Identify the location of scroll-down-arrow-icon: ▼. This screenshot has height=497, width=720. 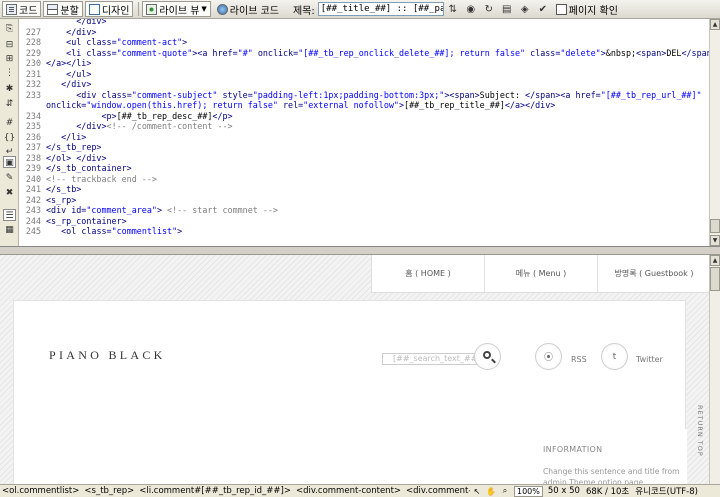
(715, 240).